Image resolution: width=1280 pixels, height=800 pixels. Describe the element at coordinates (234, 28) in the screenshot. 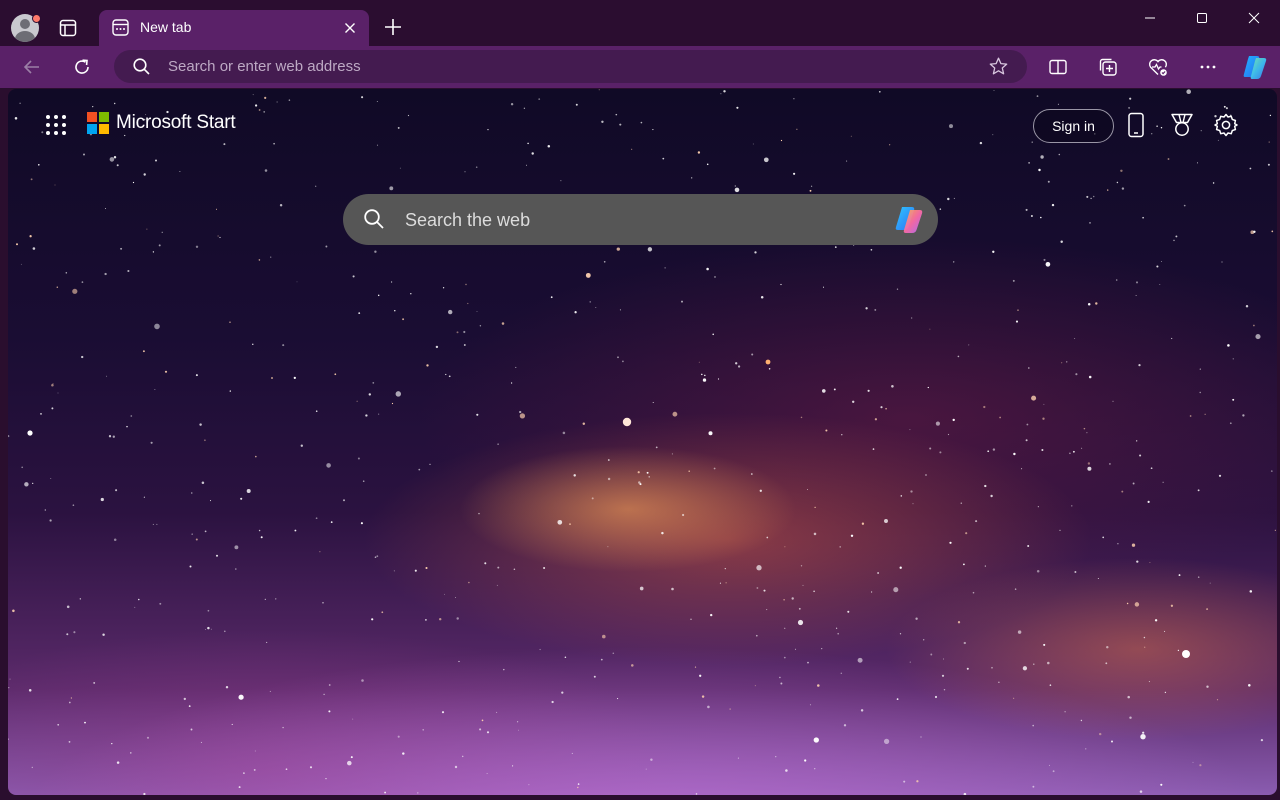

I see `tab-new-tab: New tab` at that location.